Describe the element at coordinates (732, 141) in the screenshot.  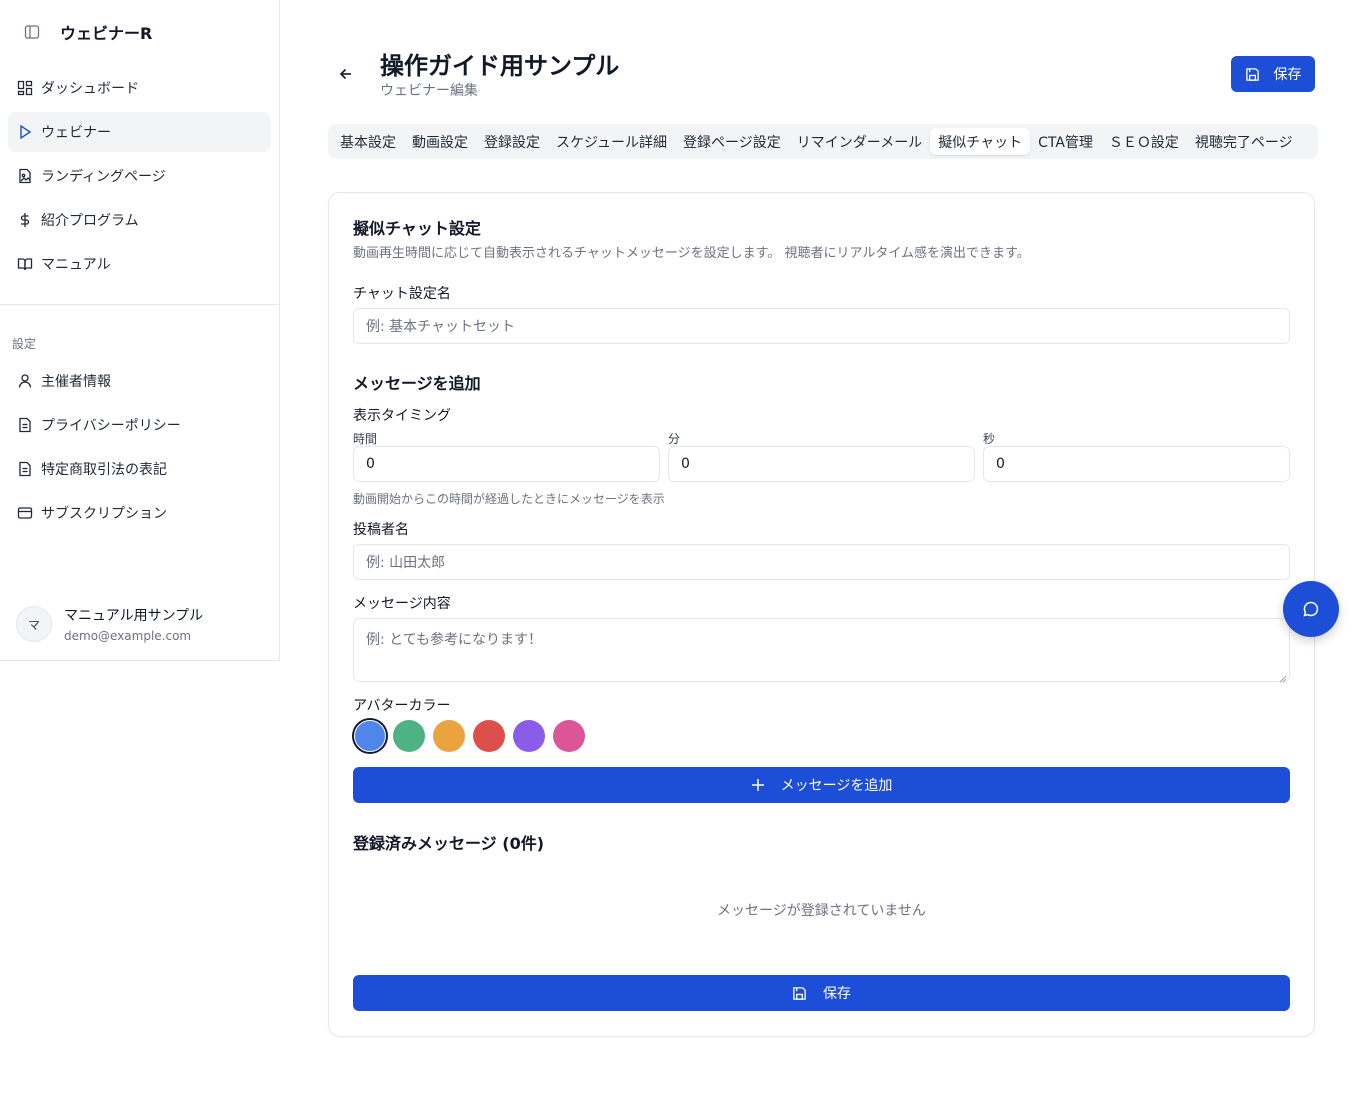
I see `tab-registration-page: 登録ページ設定` at that location.